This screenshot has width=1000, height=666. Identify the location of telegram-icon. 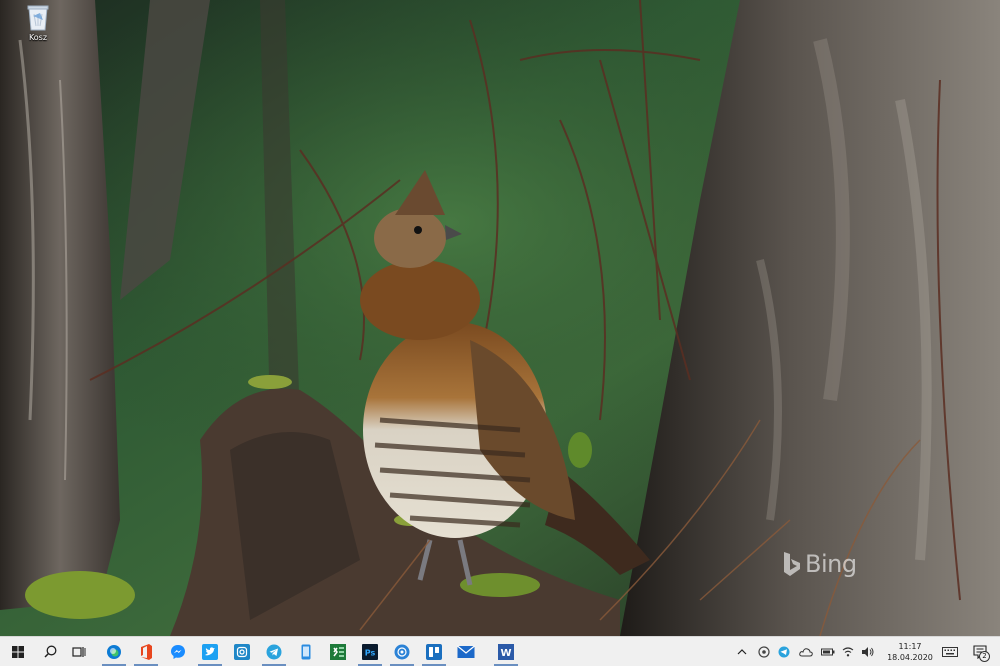
(274, 651).